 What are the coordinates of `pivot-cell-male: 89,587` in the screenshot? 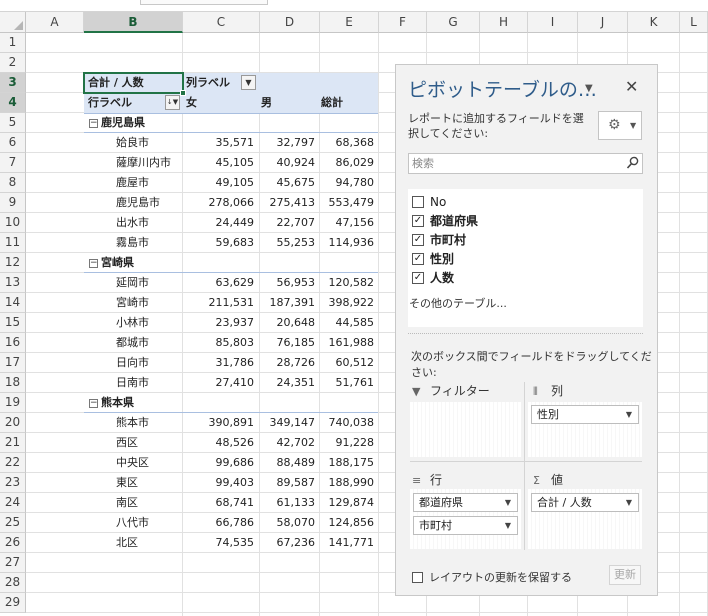 It's located at (288, 483).